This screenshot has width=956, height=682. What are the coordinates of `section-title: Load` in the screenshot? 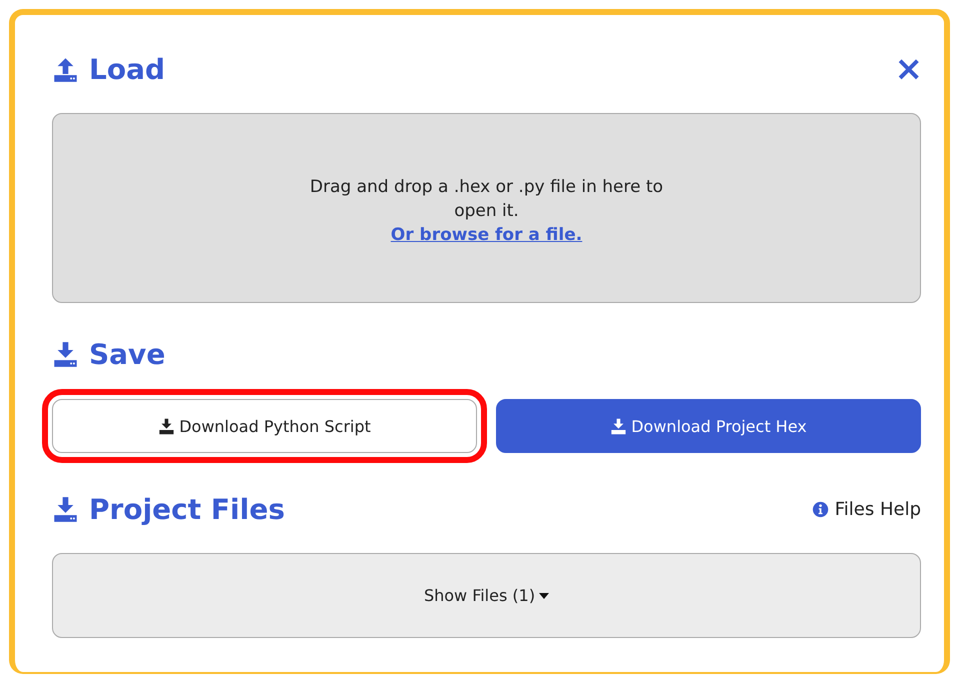 It's located at (127, 69).